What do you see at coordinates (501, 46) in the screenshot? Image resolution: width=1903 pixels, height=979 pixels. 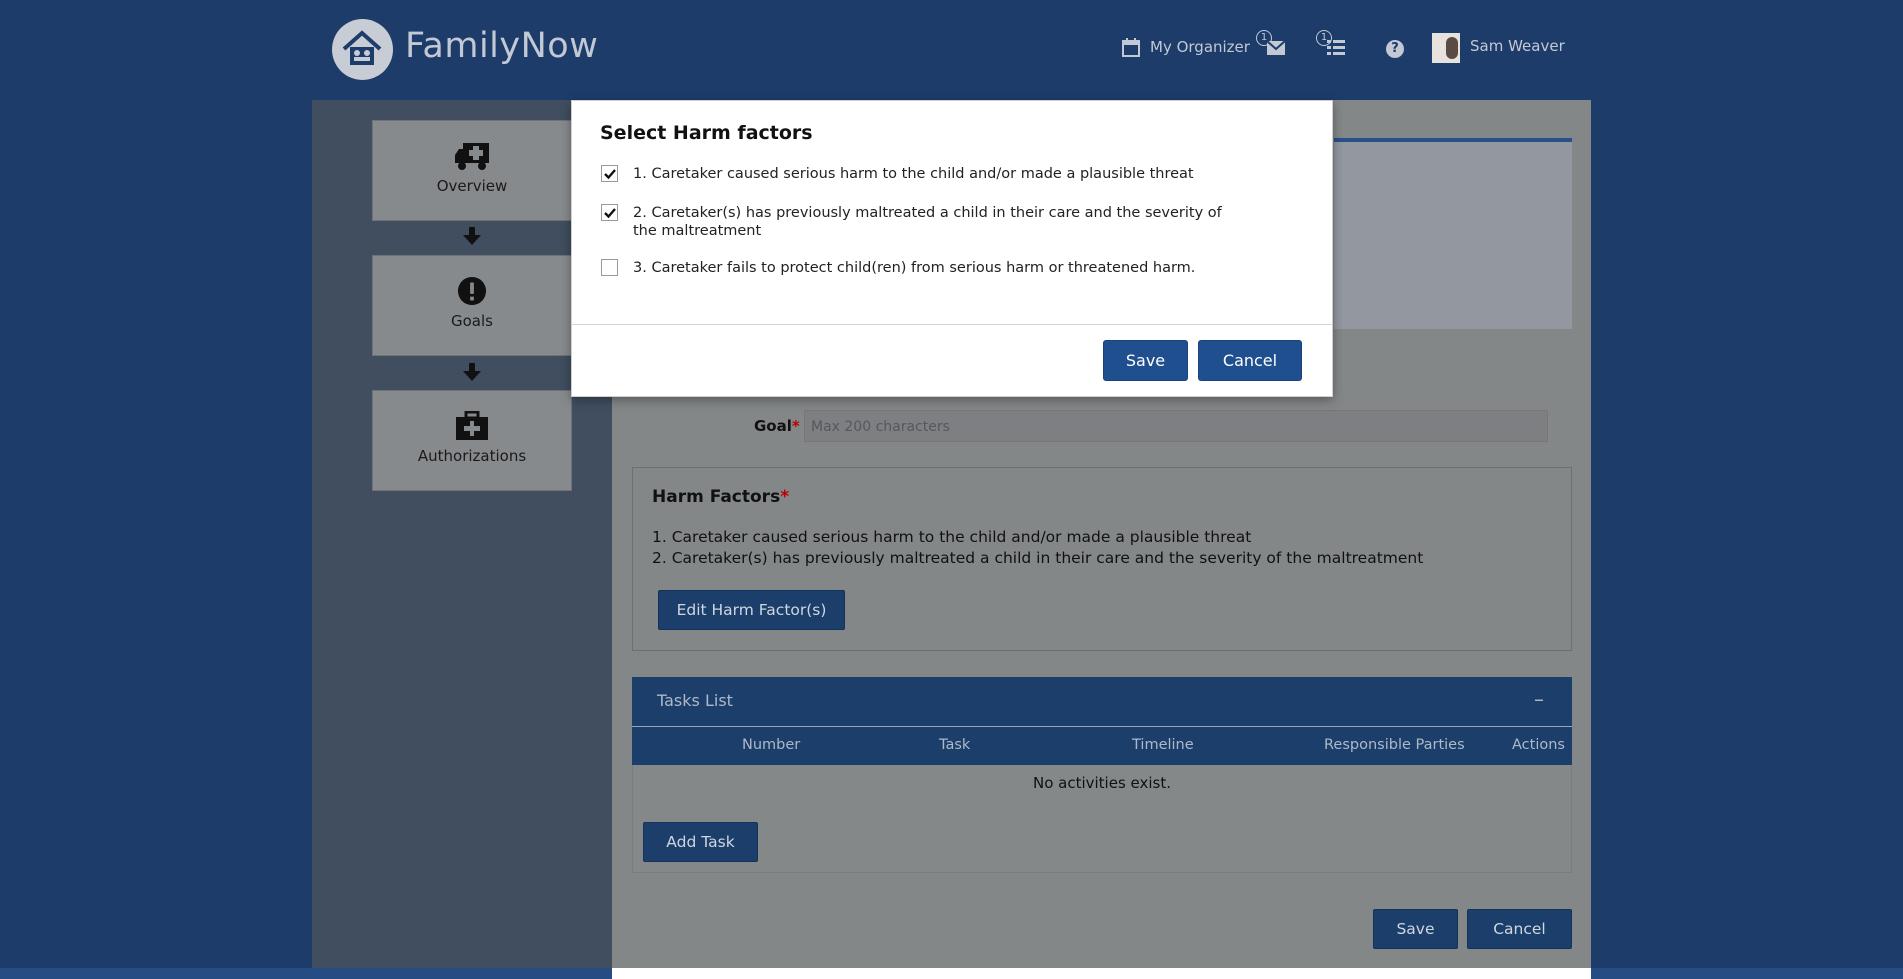 I see `app-name: FamilyNow` at bounding box center [501, 46].